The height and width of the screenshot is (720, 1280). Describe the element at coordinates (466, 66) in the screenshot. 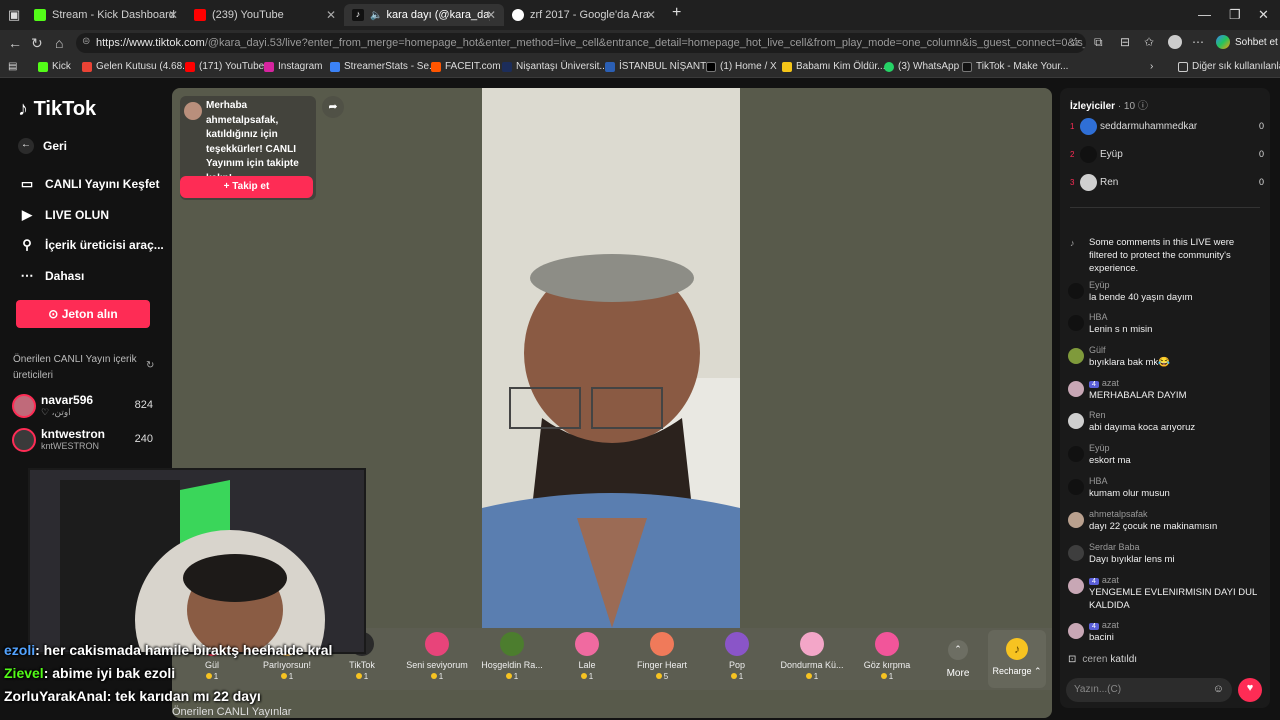

I see `bookmark-item: FACEIT.com` at that location.